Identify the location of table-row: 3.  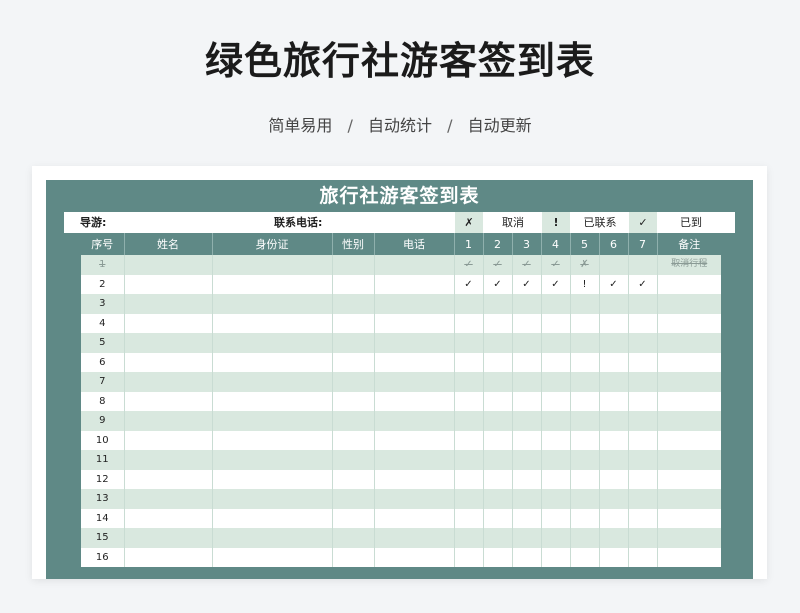
(401, 304).